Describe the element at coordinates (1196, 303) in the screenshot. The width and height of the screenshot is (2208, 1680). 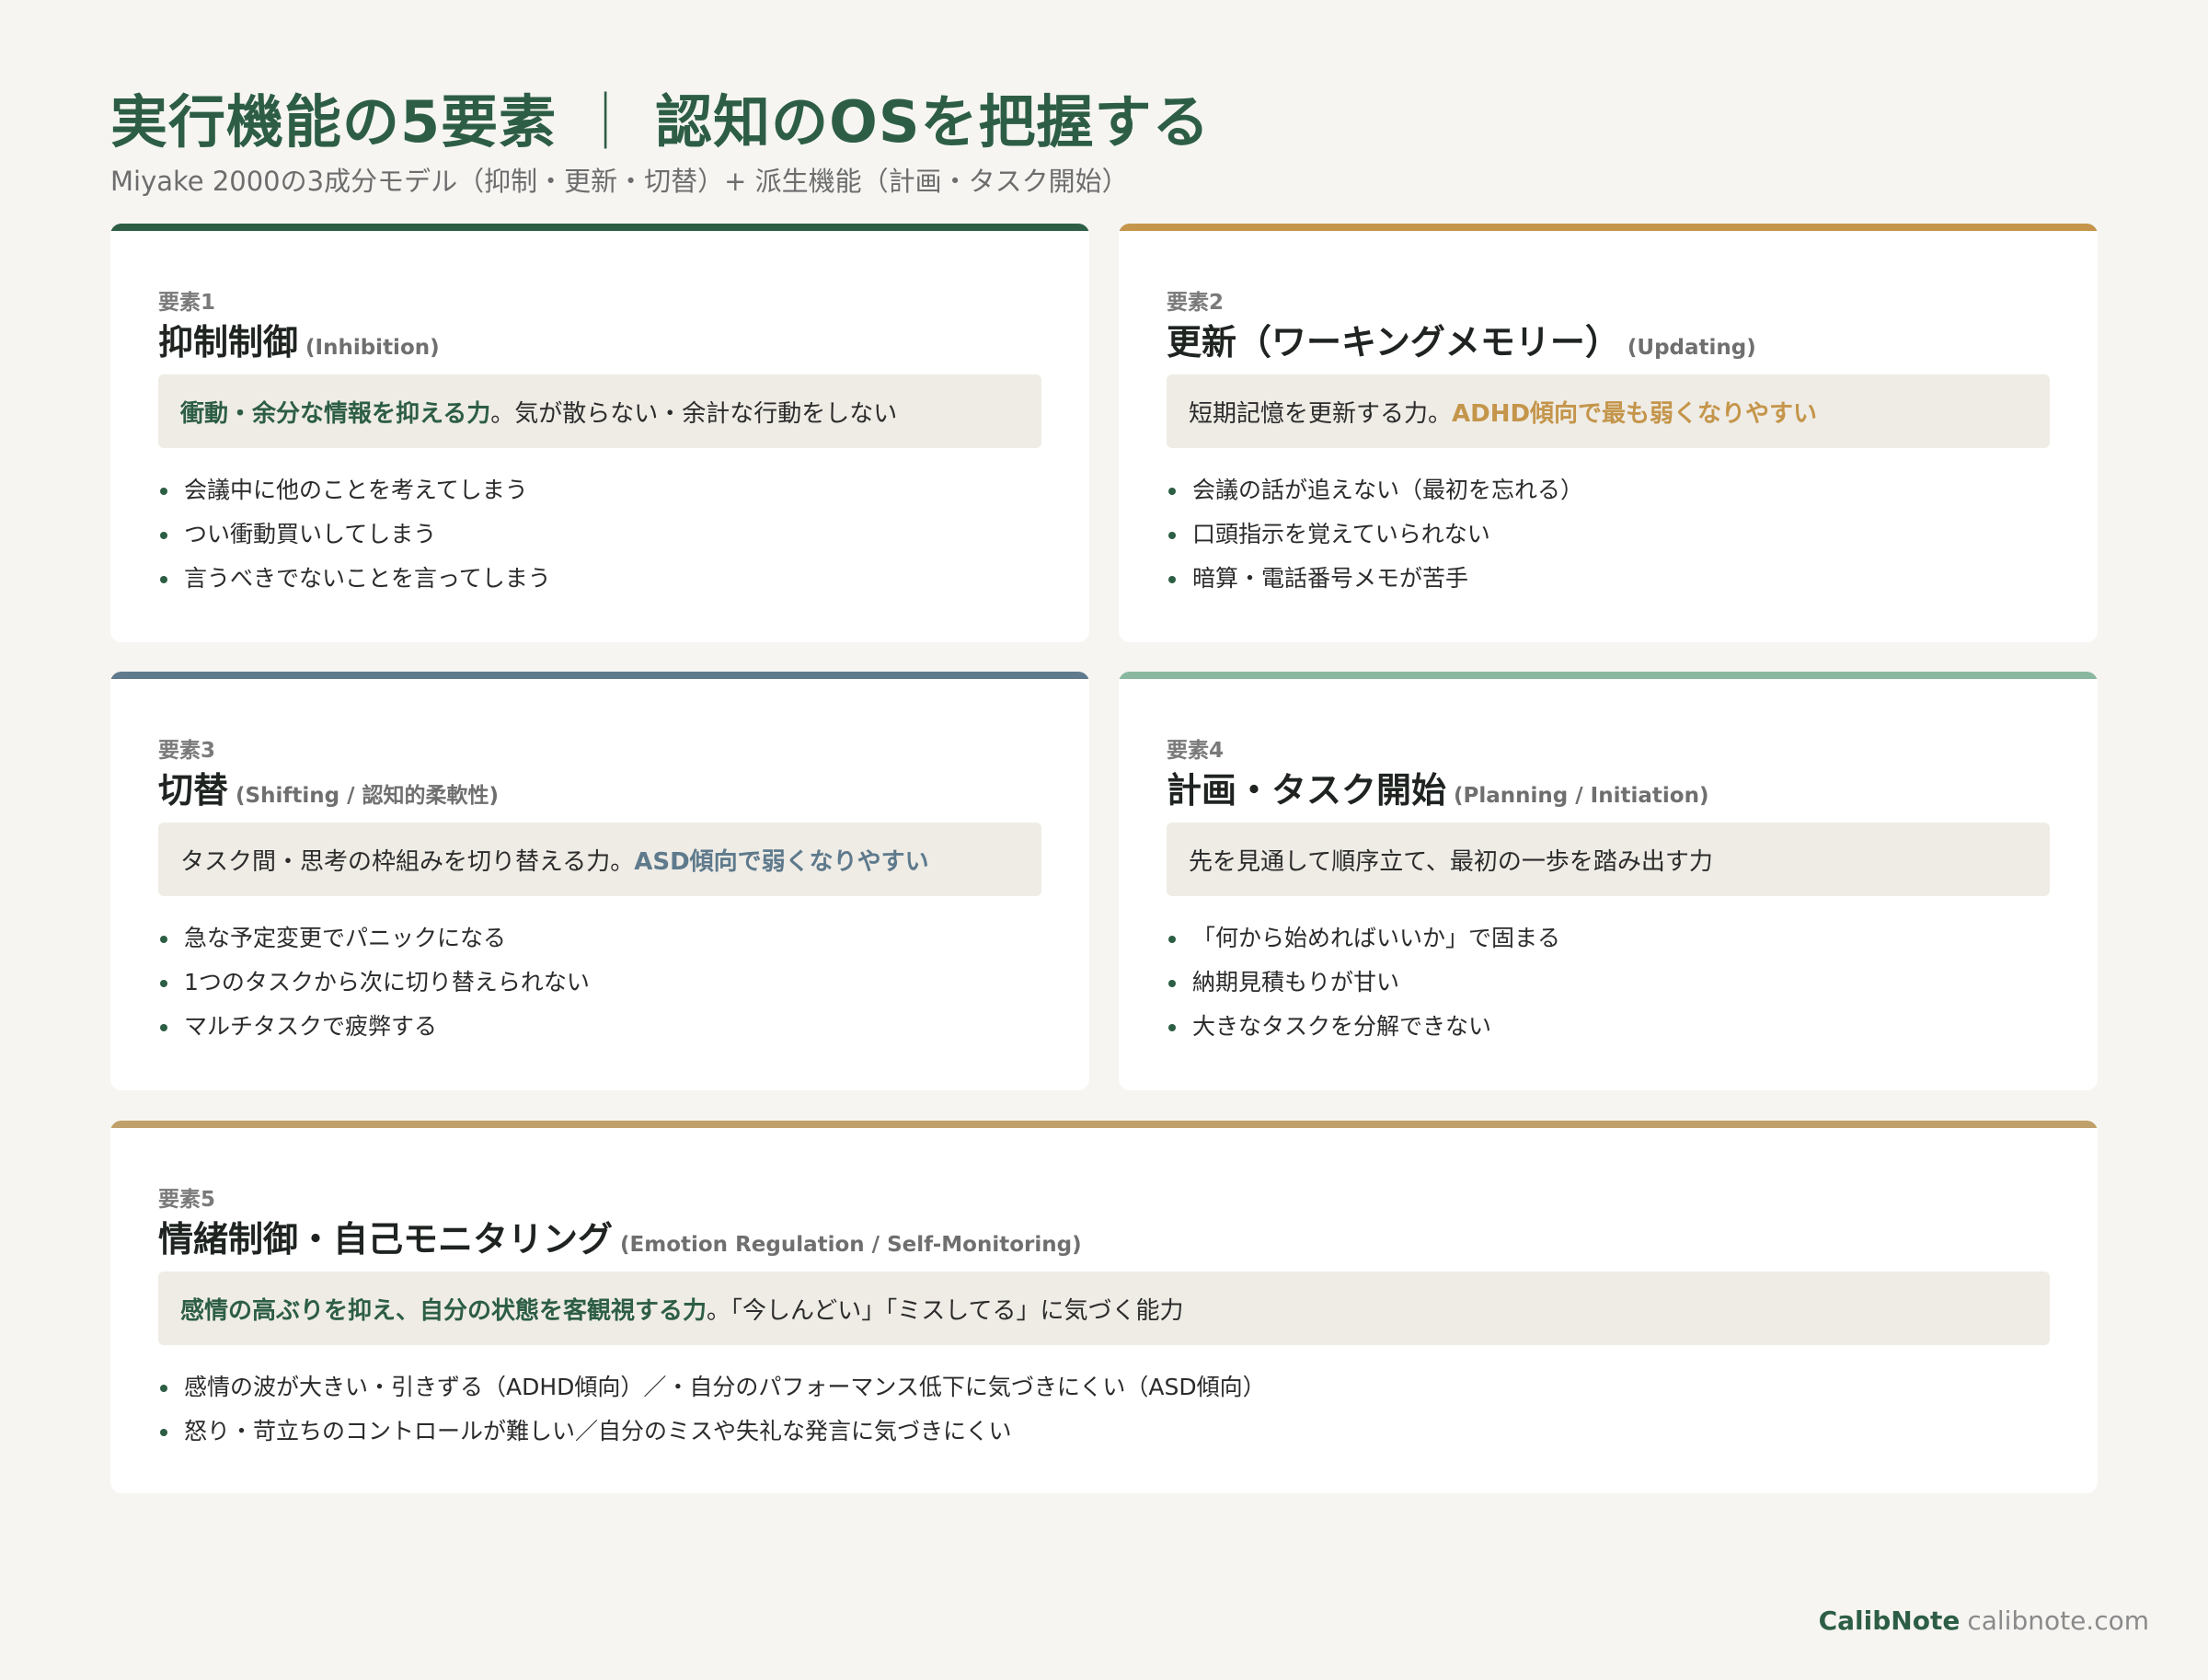
I see `card-eyebrow: 要素2` at that location.